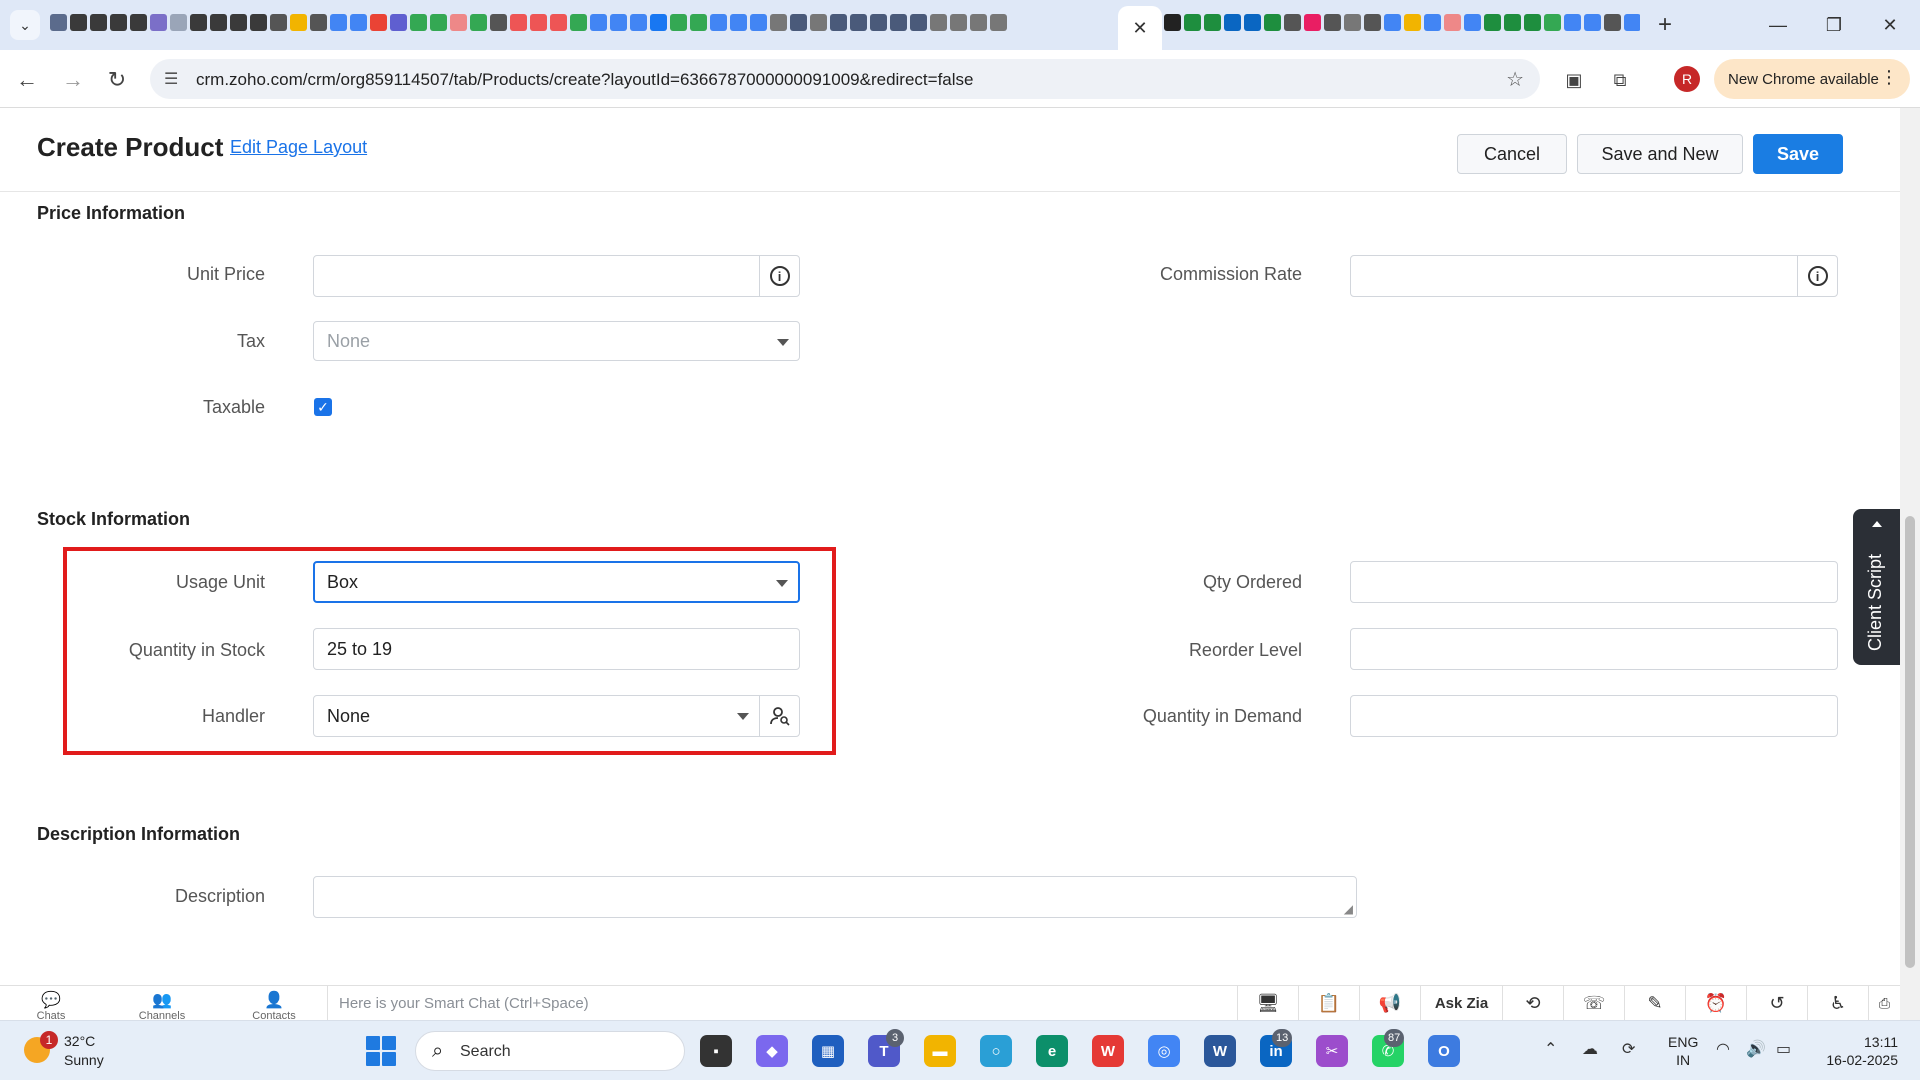  Describe the element at coordinates (556, 276) in the screenshot. I see `unit-price-field: i` at that location.